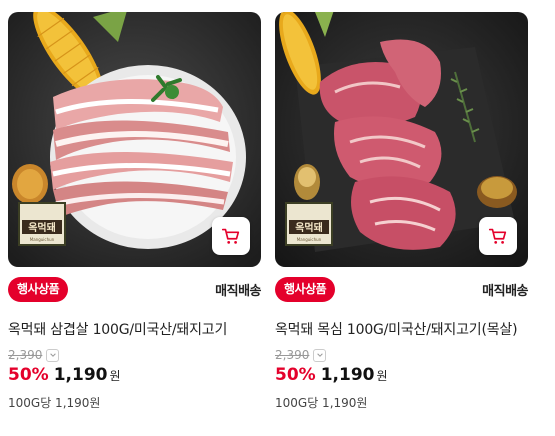 This screenshot has width=555, height=436. What do you see at coordinates (134, 330) in the screenshot?
I see `product-title: 옥먹돼 삼겹살 100G/미국산/돼지고기` at bounding box center [134, 330].